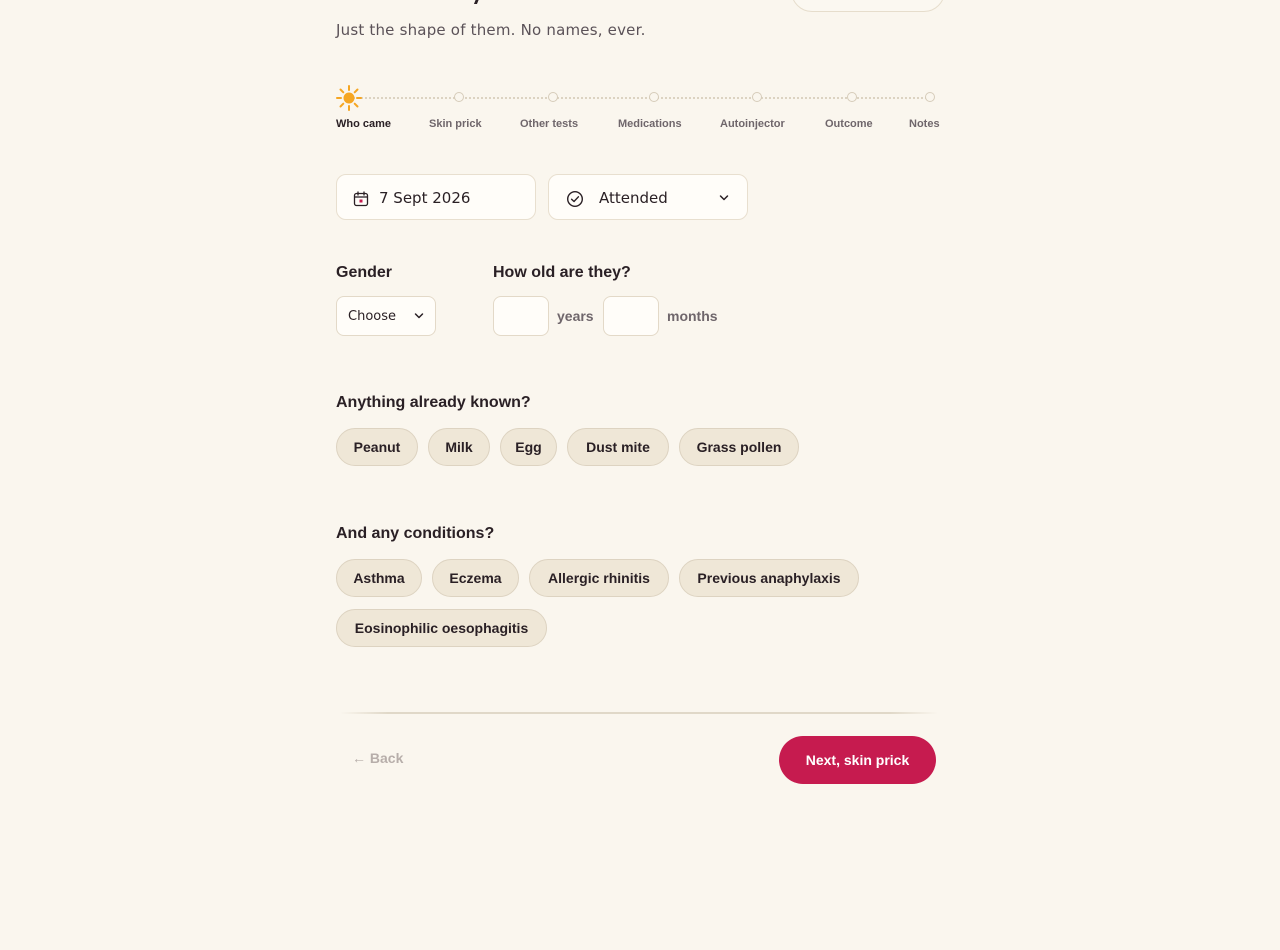 Image resolution: width=1280 pixels, height=950 pixels. Describe the element at coordinates (459, 97) in the screenshot. I see `step-dot-skin-prick` at that location.